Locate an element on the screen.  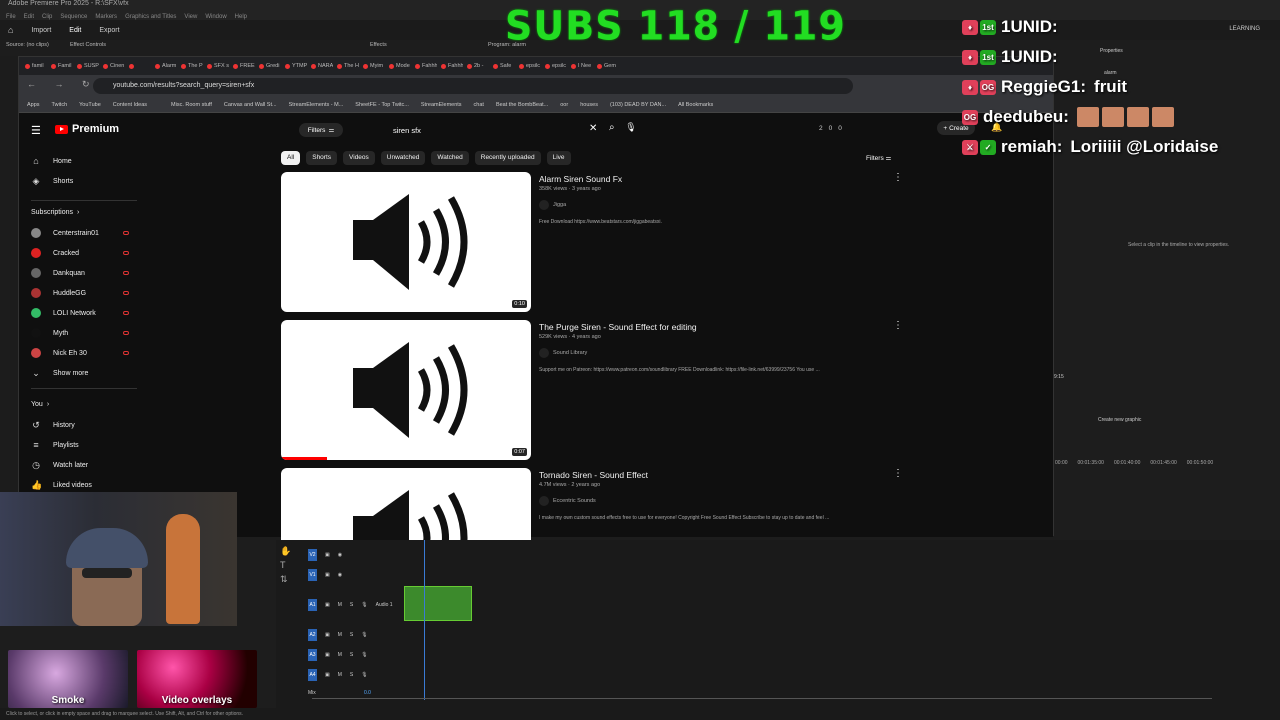
browser-tab: Gem is located at coordinates (608, 66).